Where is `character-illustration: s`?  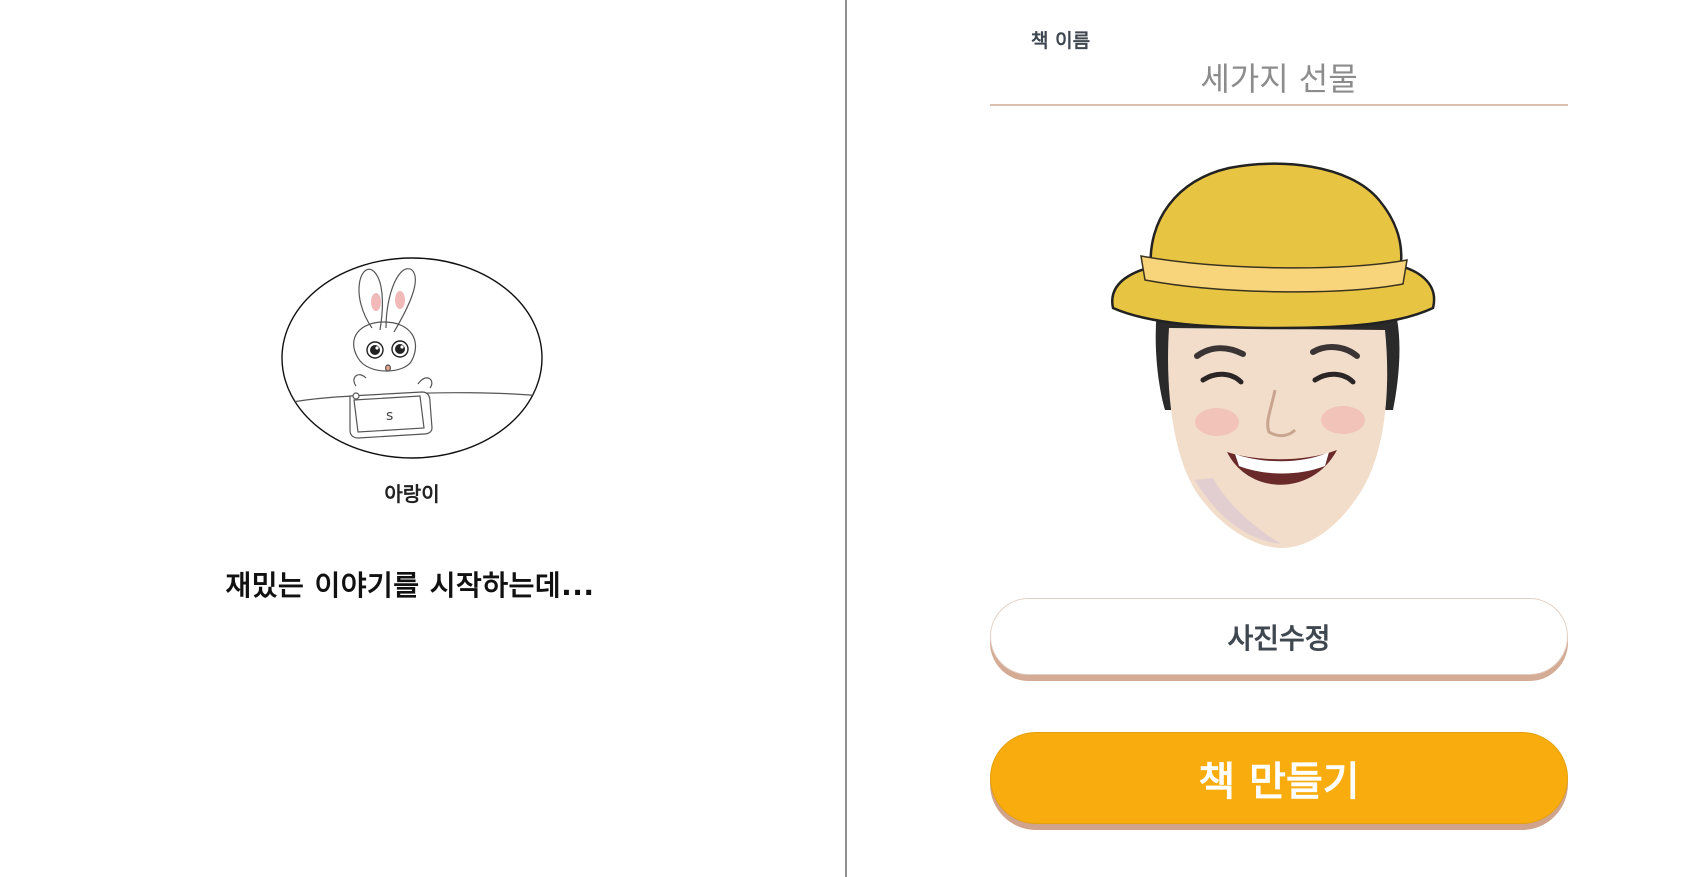 character-illustration: s is located at coordinates (412, 358).